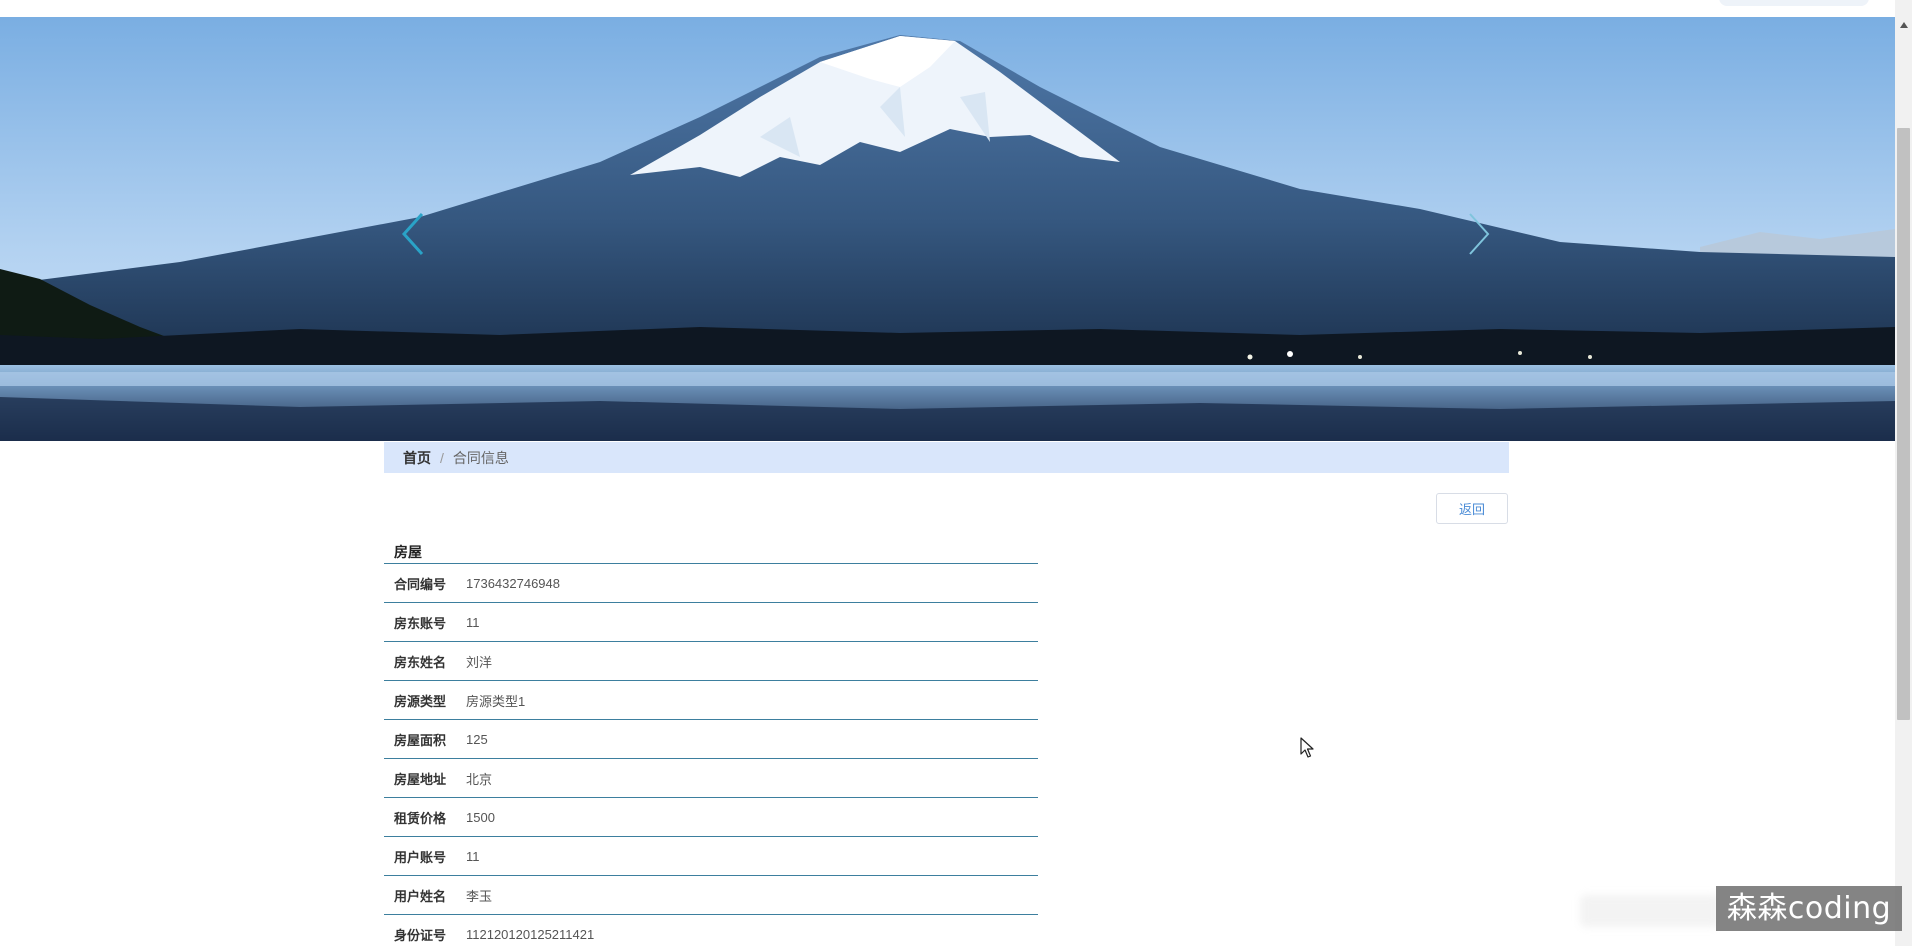 This screenshot has width=1912, height=946. I want to click on row-label: 房屋地址, so click(420, 779).